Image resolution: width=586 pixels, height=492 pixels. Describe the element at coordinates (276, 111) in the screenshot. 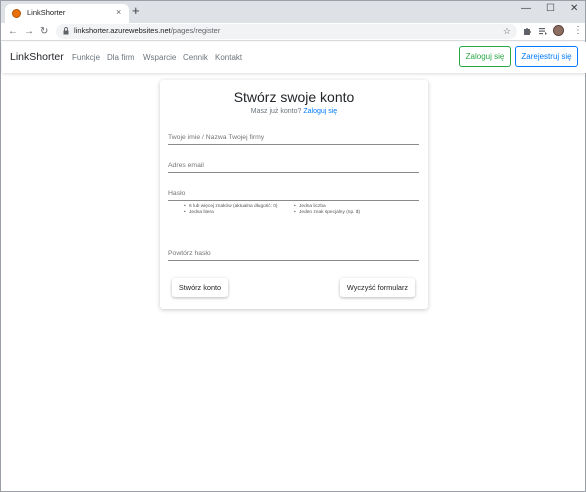

I see `subtitle-text: Masz już konto?` at that location.